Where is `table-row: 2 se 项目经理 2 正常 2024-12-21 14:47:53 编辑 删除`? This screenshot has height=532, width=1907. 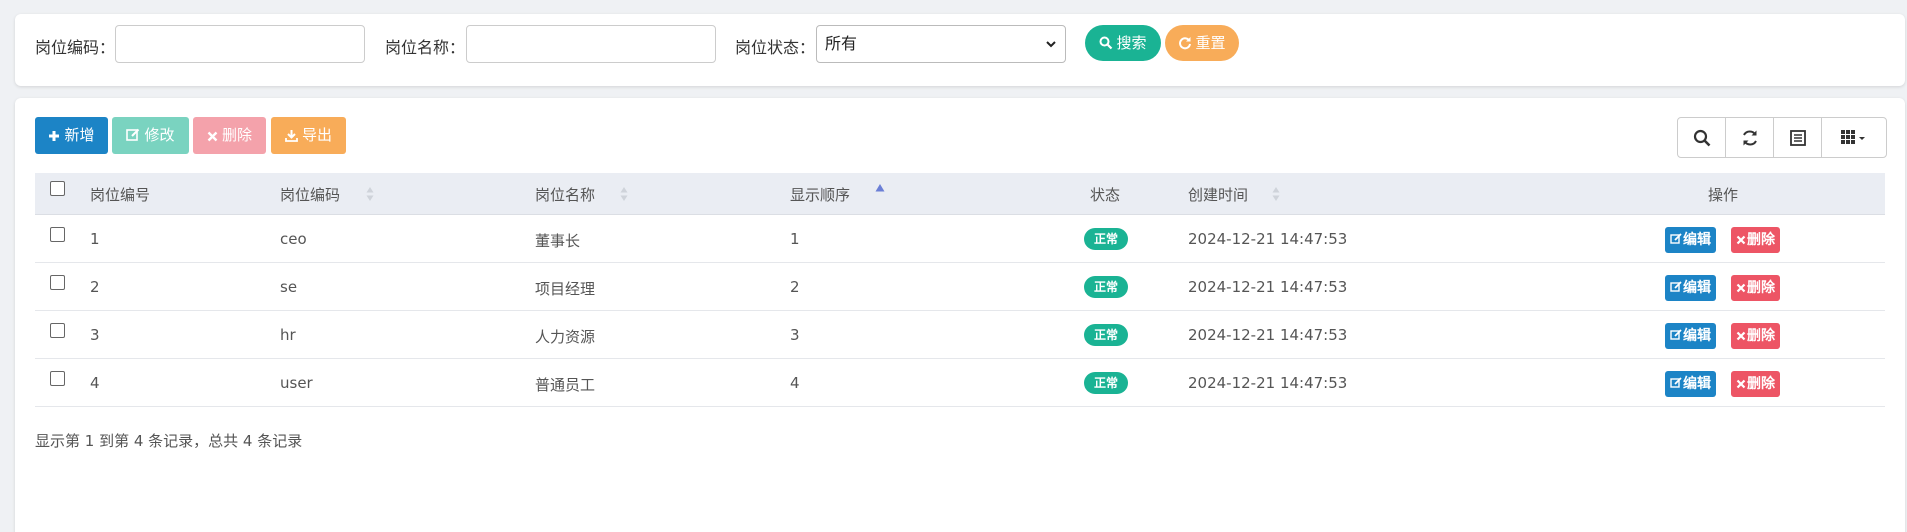
table-row: 2 se 项目经理 2 正常 2024-12-21 14:47:53 编辑 删除 is located at coordinates (960, 287).